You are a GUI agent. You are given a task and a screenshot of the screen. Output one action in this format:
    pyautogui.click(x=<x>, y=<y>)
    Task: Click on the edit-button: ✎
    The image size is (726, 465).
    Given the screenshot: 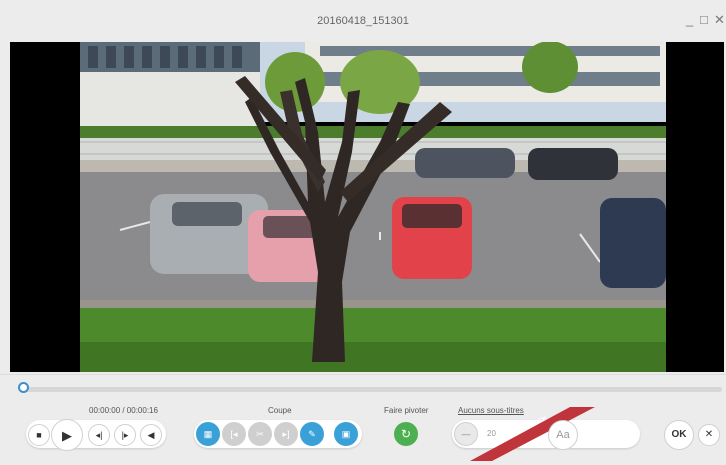 What is the action you would take?
    pyautogui.click(x=312, y=434)
    